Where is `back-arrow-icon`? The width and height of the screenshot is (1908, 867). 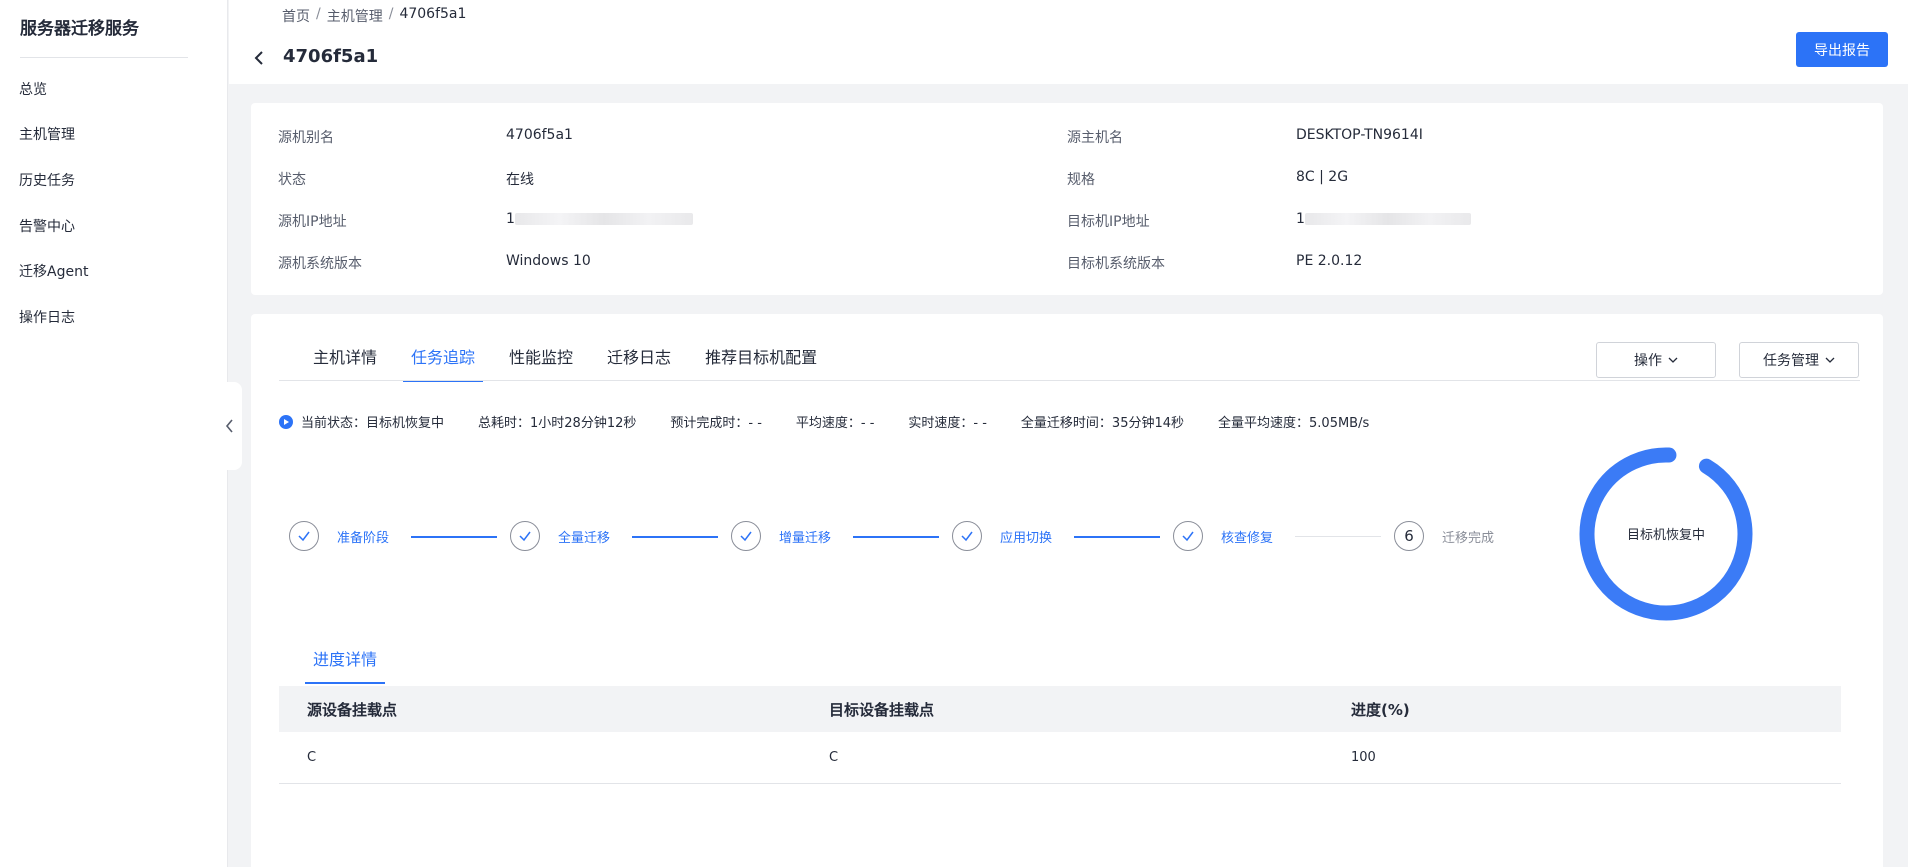
back-arrow-icon is located at coordinates (260, 58).